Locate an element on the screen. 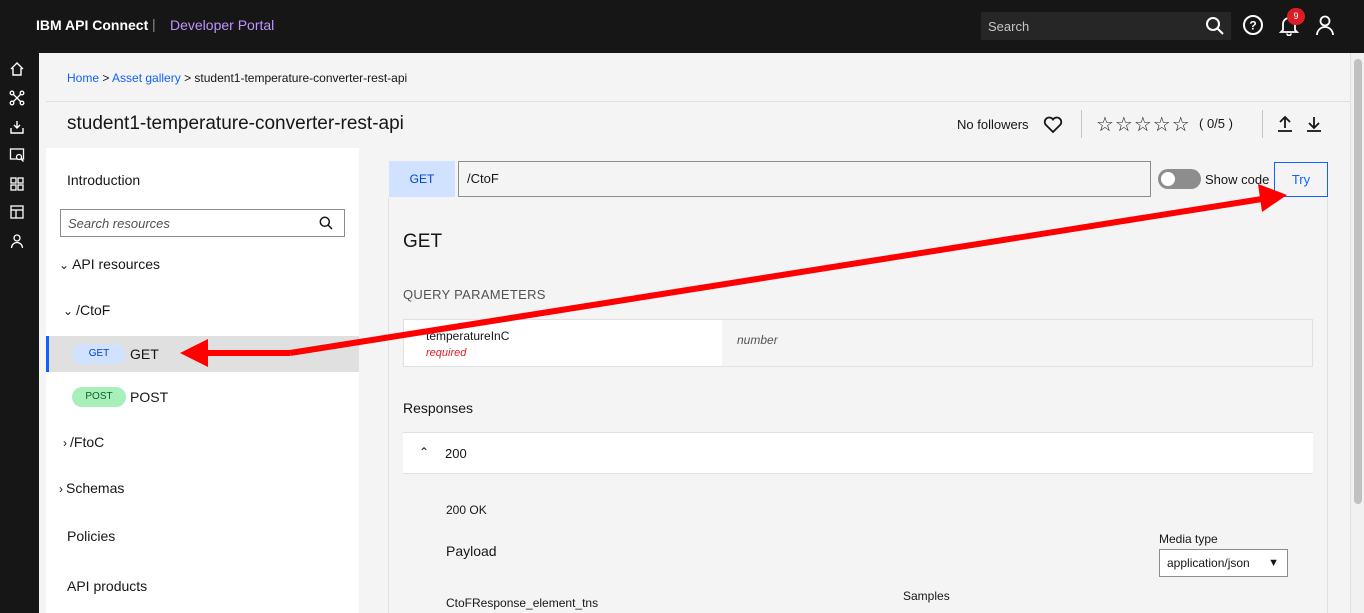 The height and width of the screenshot is (613, 1364). left-nav-rail is located at coordinates (19, 333).